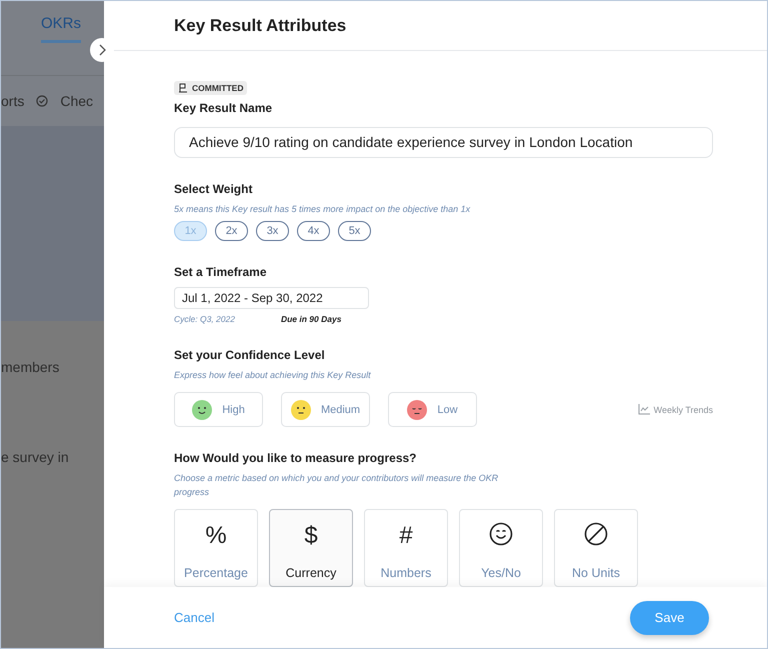 The width and height of the screenshot is (768, 649). I want to click on due-text: Due in 90 Days, so click(311, 319).